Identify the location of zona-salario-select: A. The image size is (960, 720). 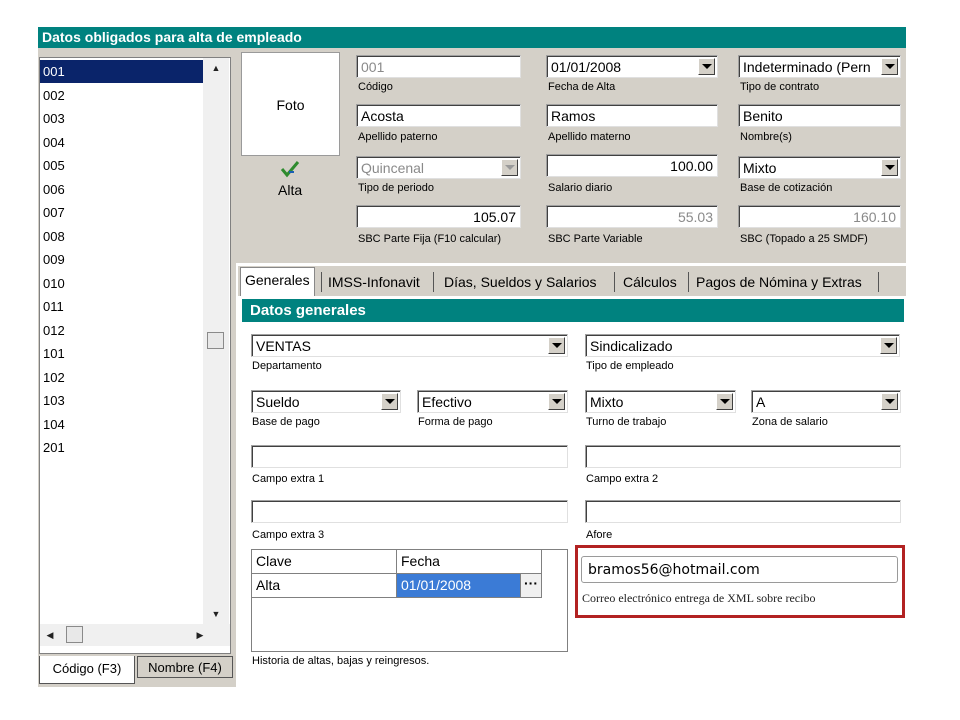
(826, 401).